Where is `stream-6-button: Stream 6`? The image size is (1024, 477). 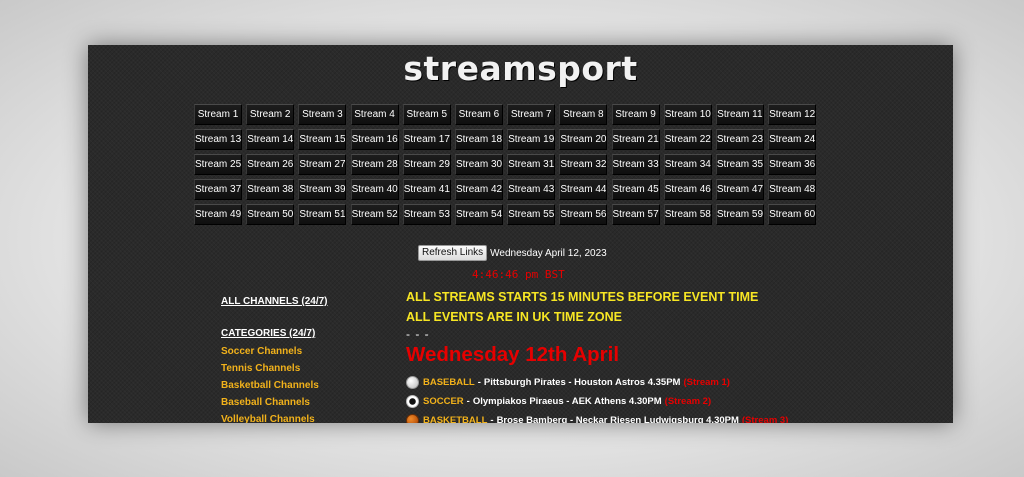 stream-6-button: Stream 6 is located at coordinates (478, 114).